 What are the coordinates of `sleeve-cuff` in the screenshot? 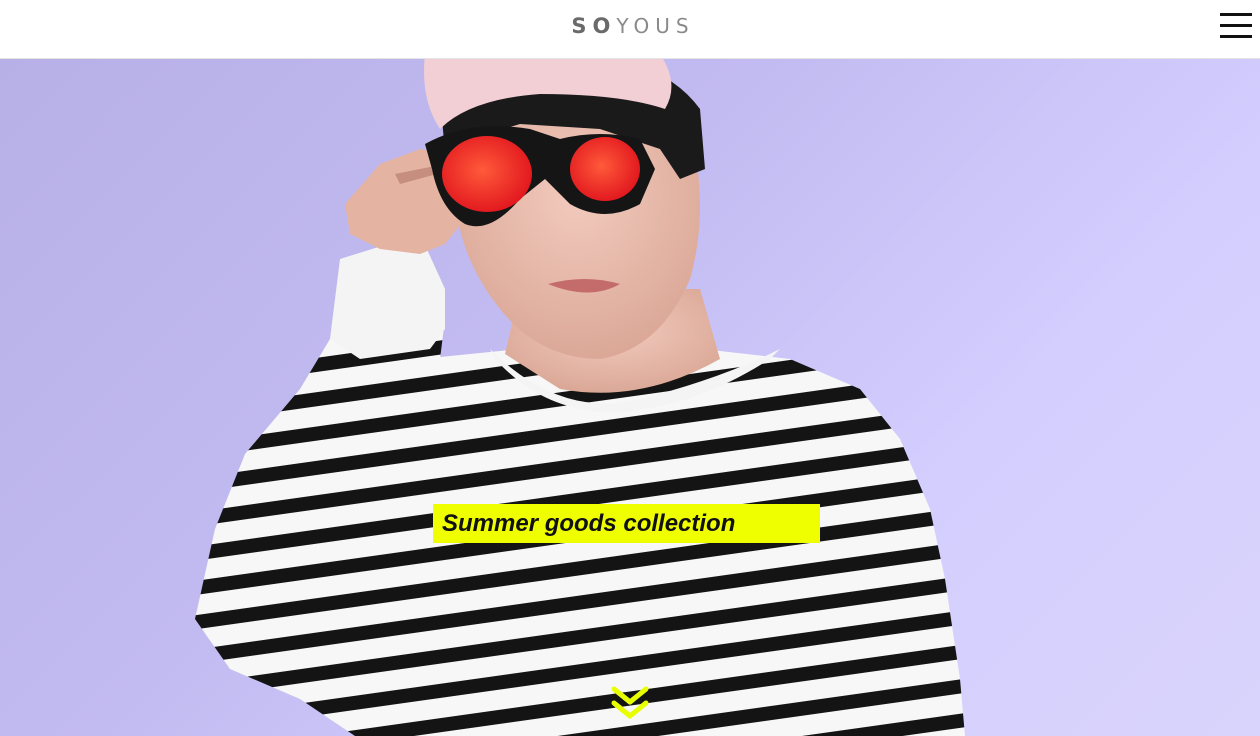 It's located at (387, 296).